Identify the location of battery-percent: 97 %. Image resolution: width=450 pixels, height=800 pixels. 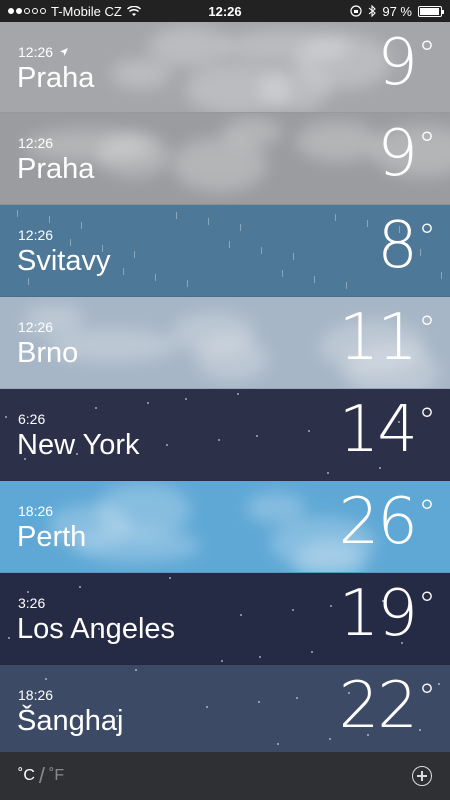
(397, 11).